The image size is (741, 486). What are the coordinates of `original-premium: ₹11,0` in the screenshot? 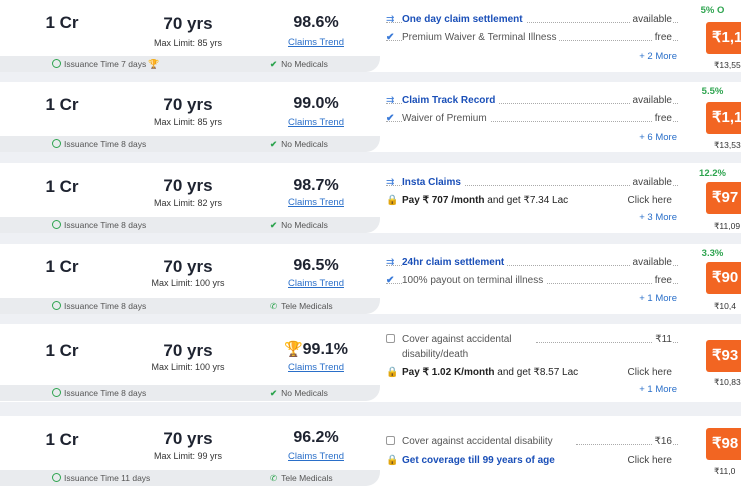 It's located at (725, 471).